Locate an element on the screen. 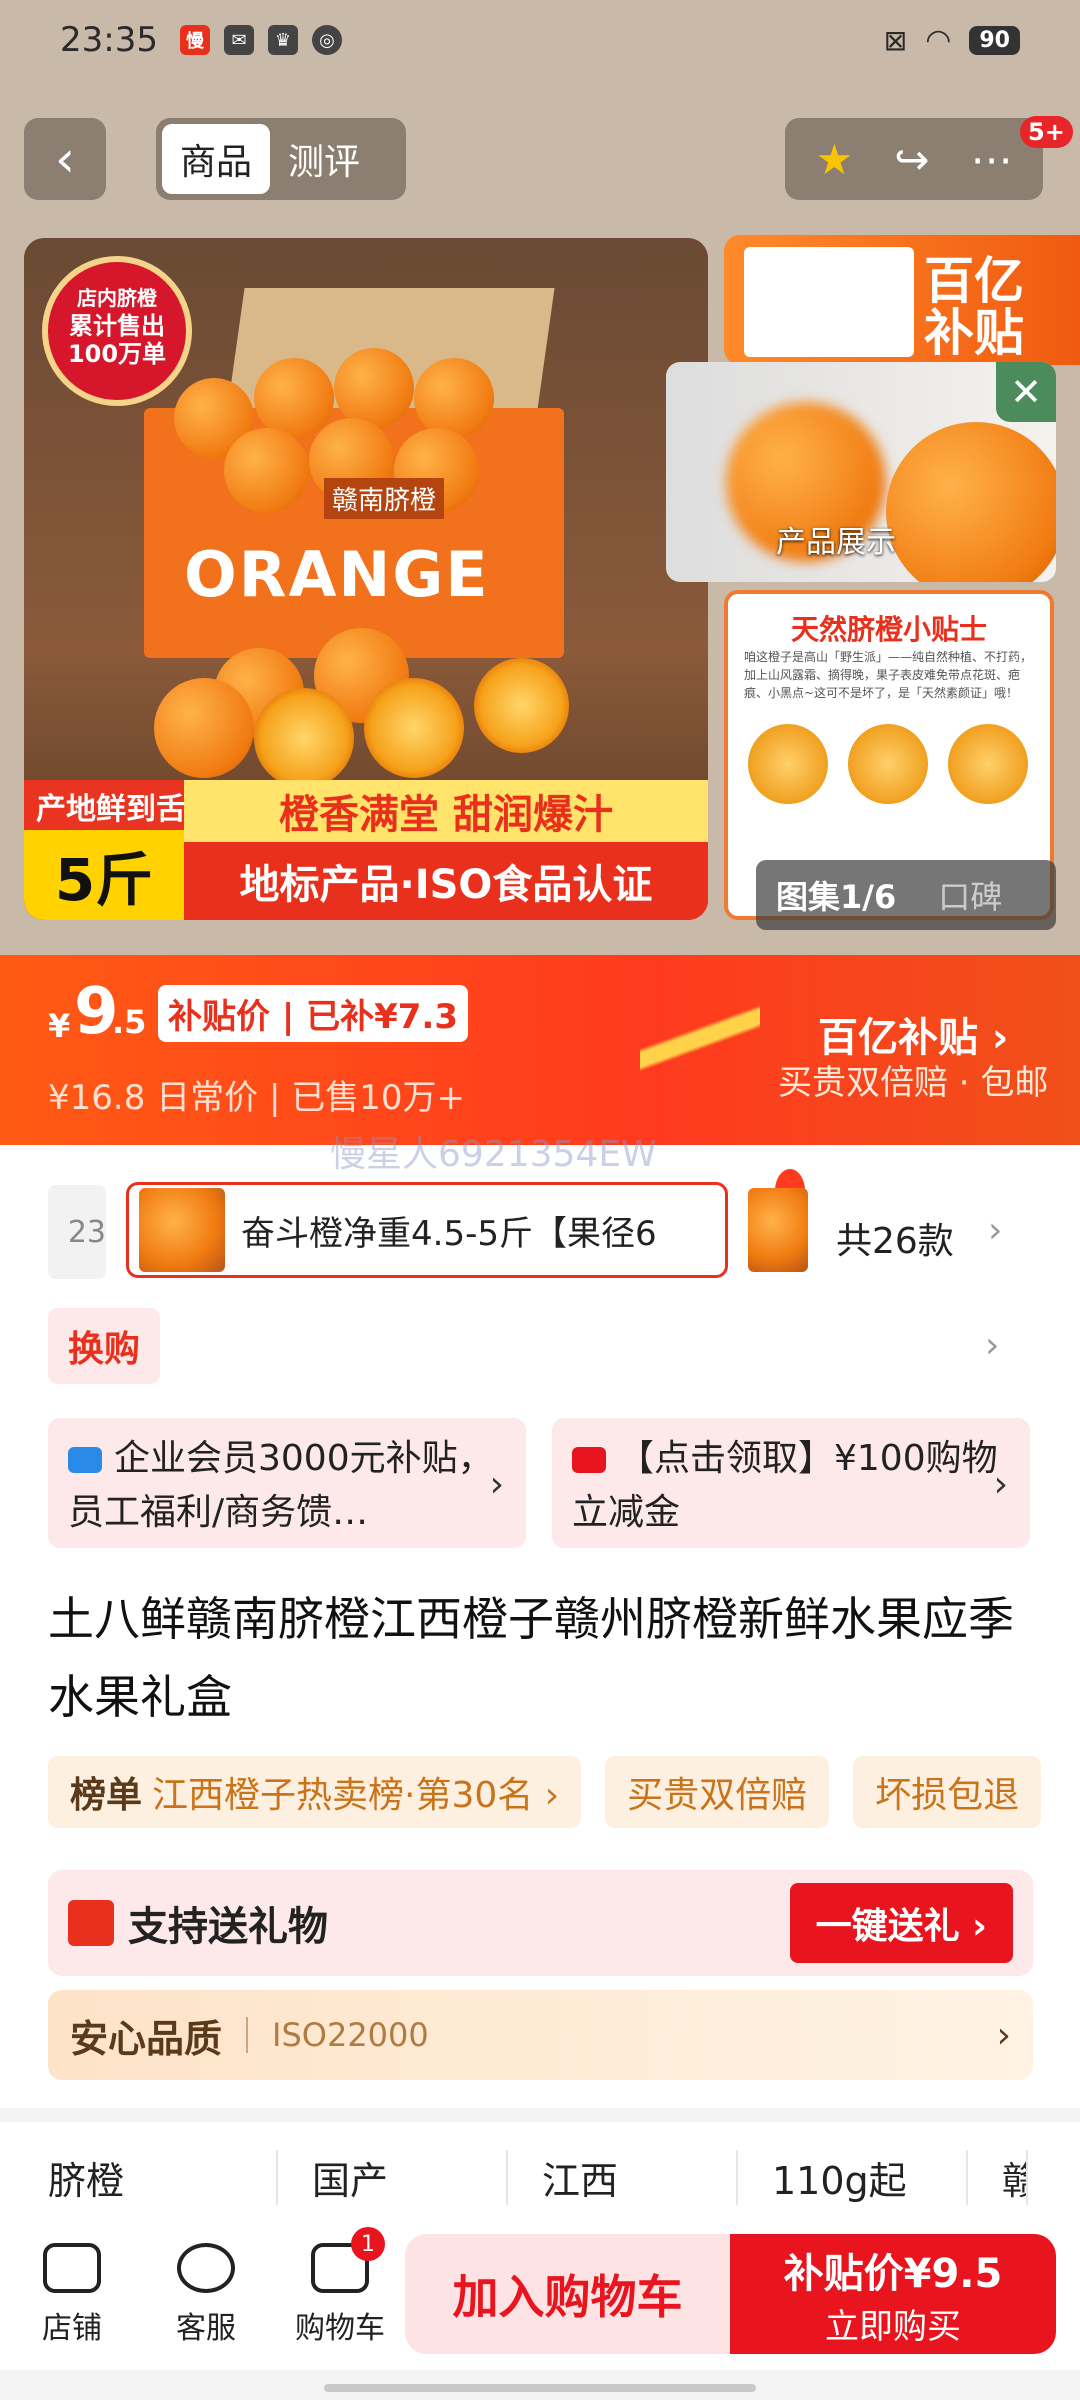 This screenshot has width=1080, height=2400. status-bar: 23:35 慢 ✉ ♛ ◎ ⊠ ◠ 90 is located at coordinates (540, 40).